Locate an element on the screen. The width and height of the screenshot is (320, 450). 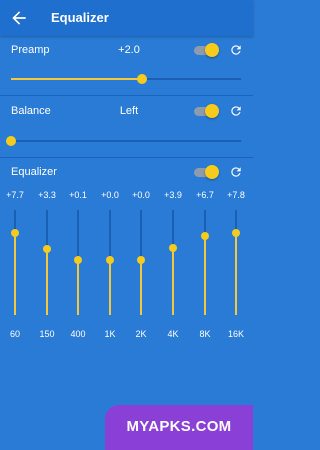
balance-slider is located at coordinates (123, 141).